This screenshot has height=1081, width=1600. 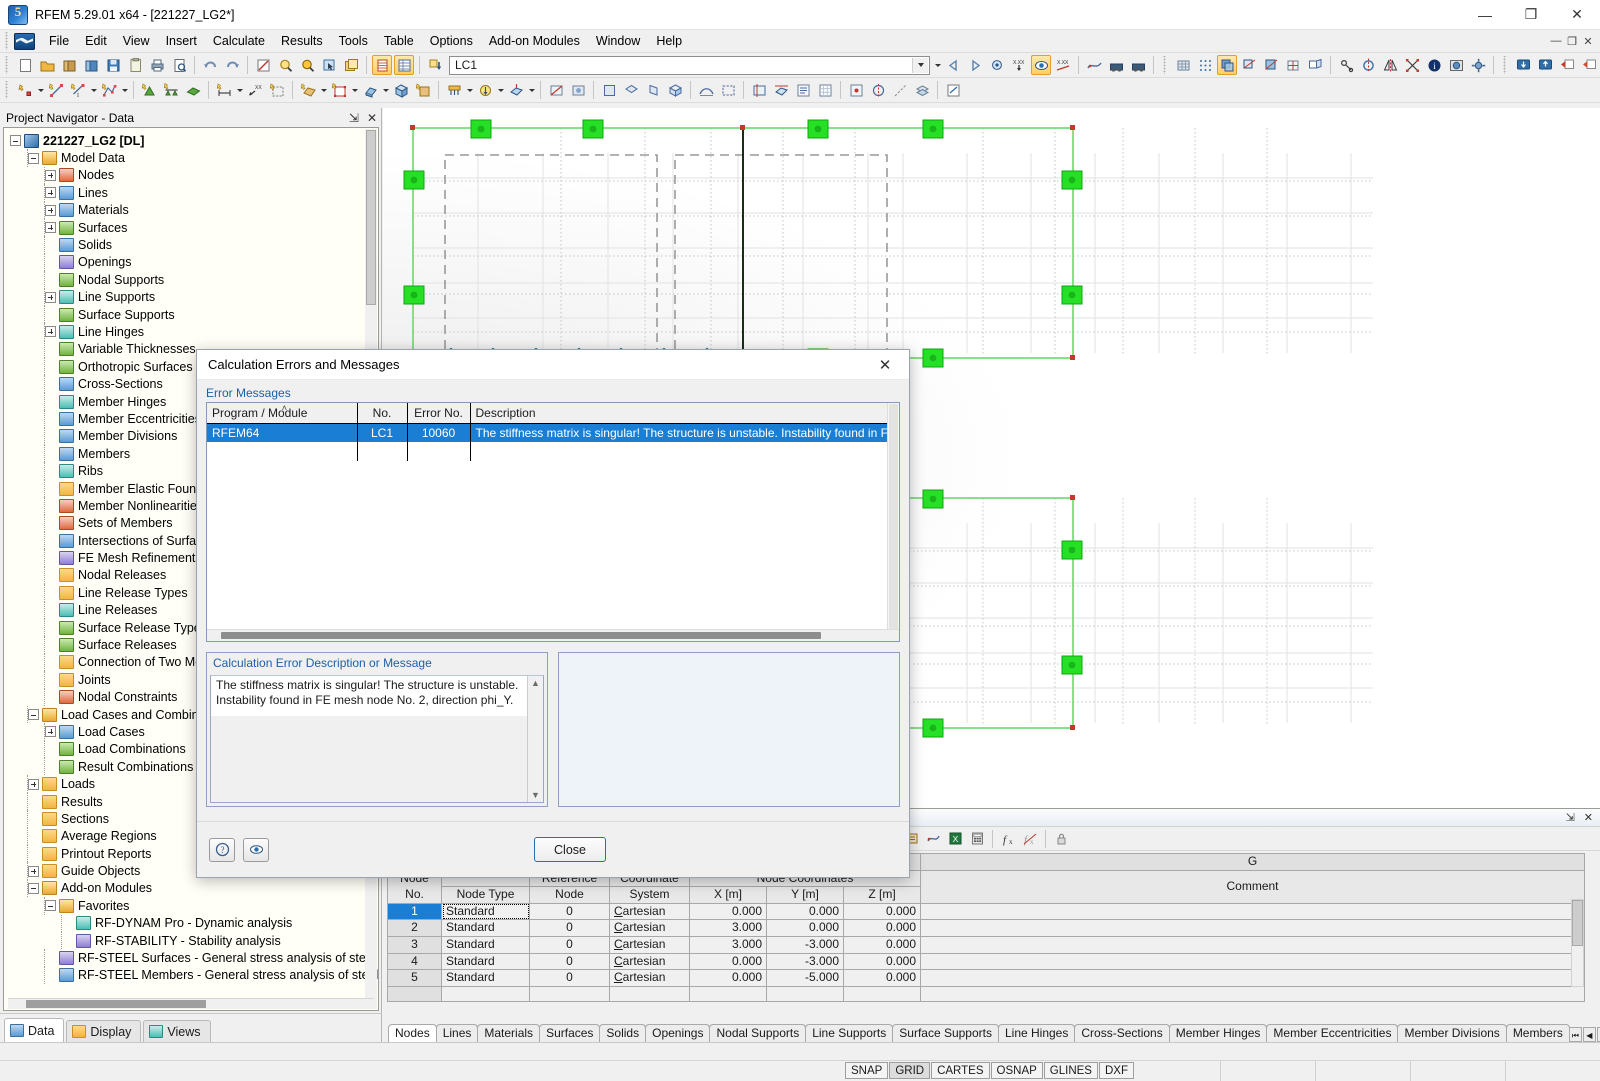 I want to click on zoom-all-icon, so click(x=307, y=65).